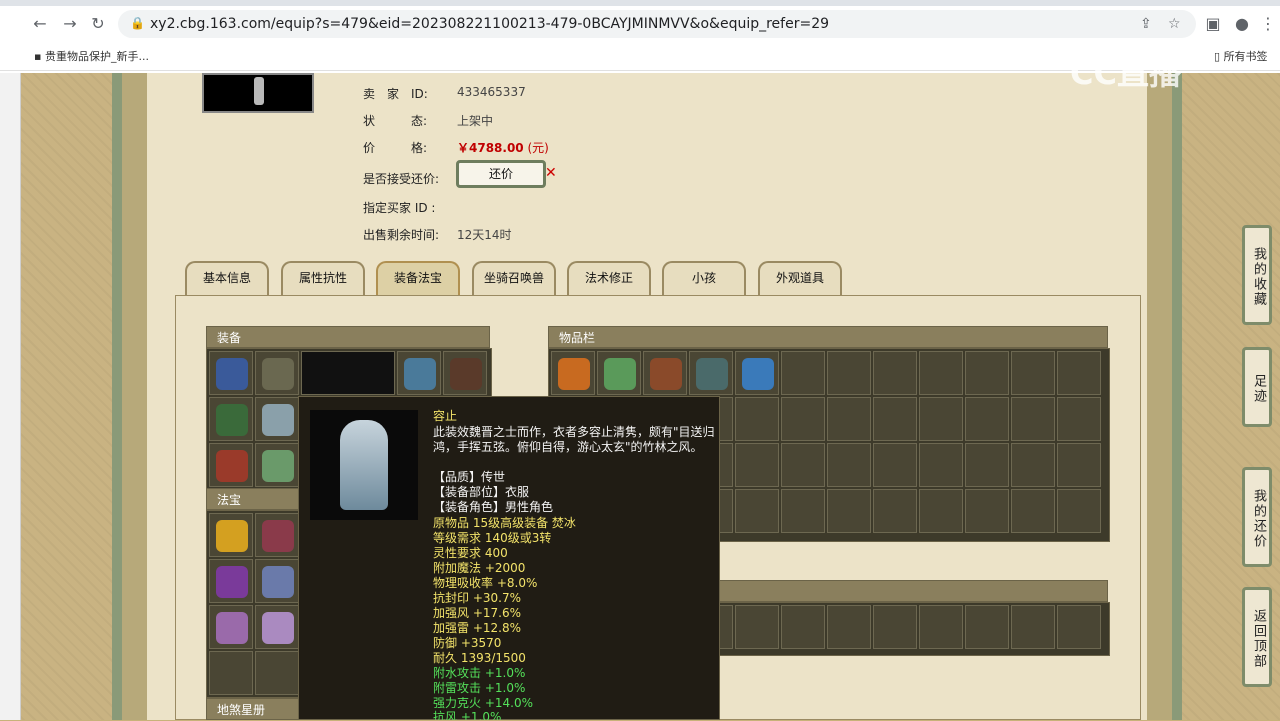 This screenshot has height=721, width=1280. Describe the element at coordinates (40, 24) in the screenshot. I see `back-icon: ←` at that location.